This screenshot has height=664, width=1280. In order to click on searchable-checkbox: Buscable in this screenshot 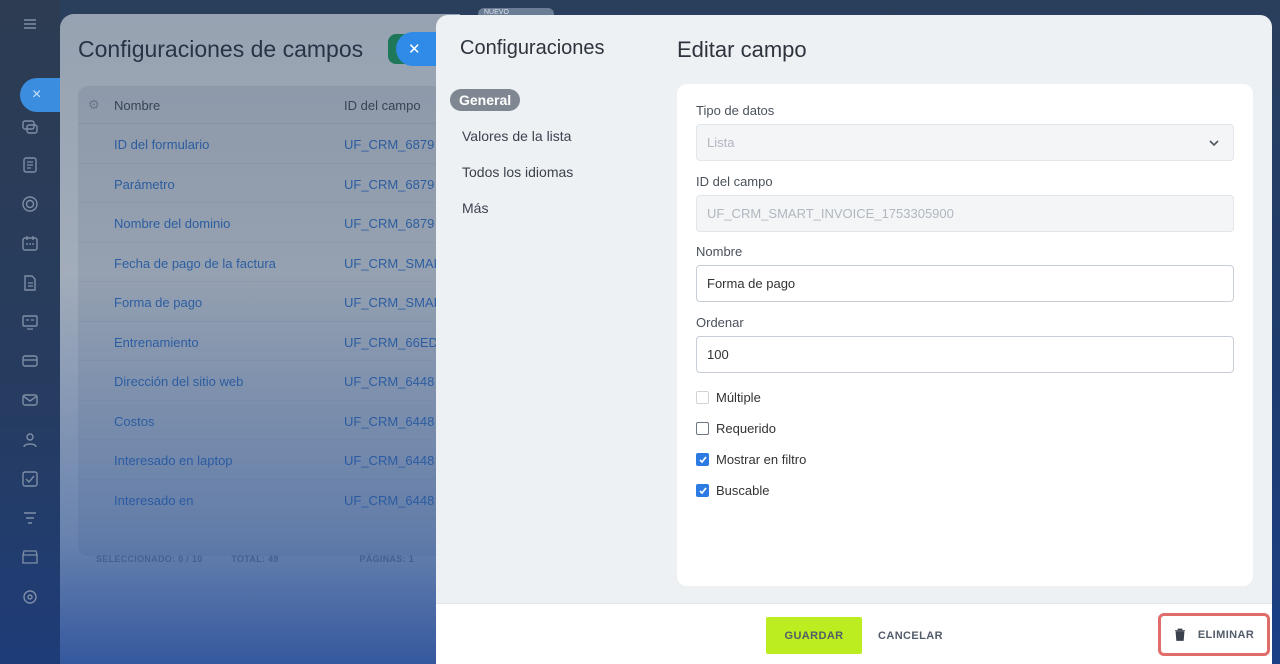, I will do `click(732, 490)`.